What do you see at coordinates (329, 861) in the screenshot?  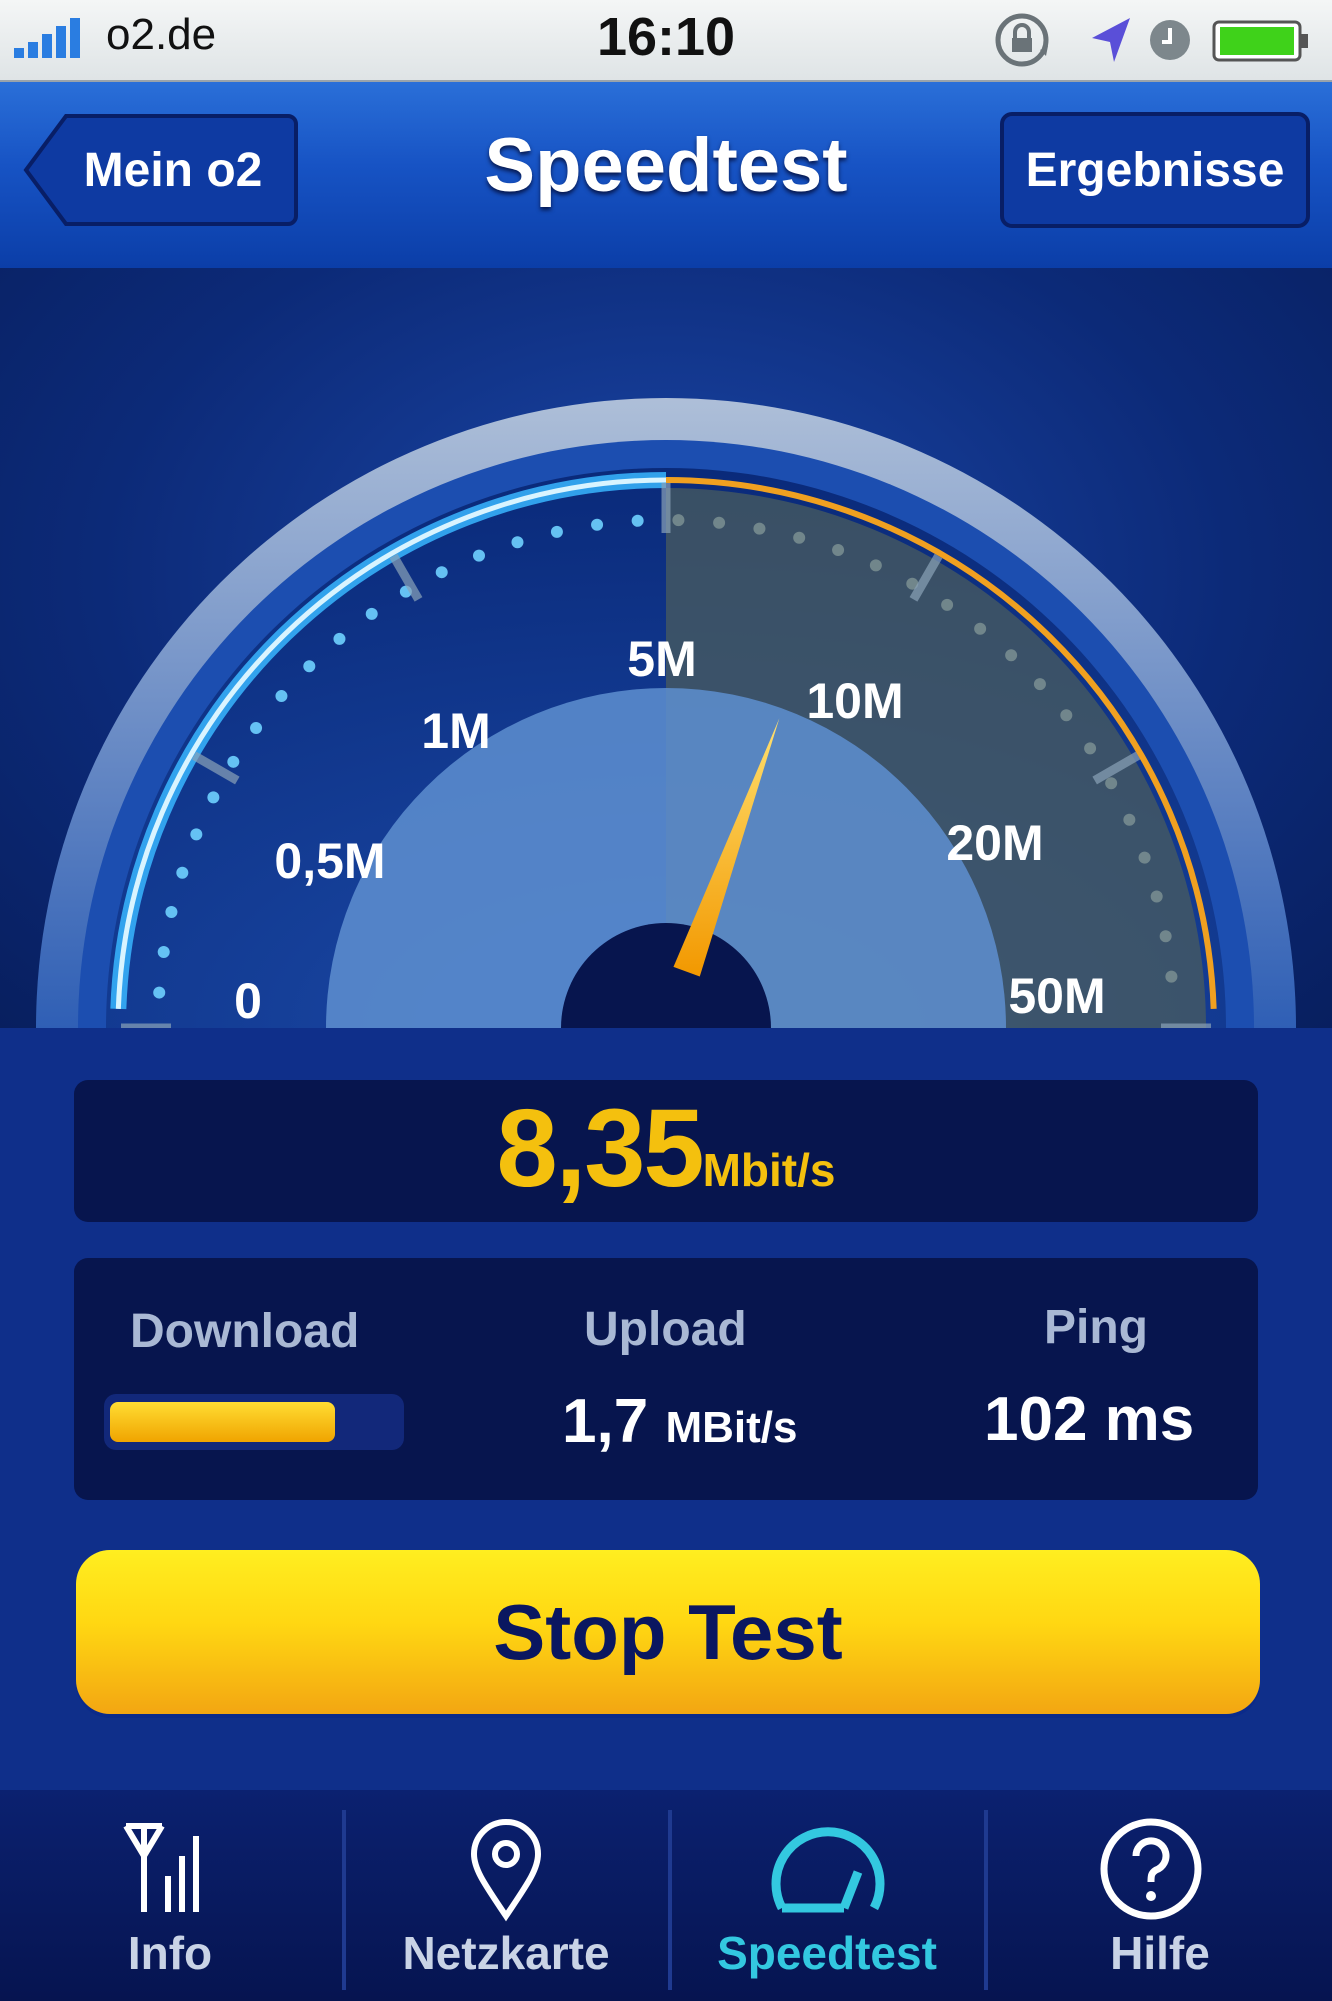 I see `gauge-label: 0,5M` at bounding box center [329, 861].